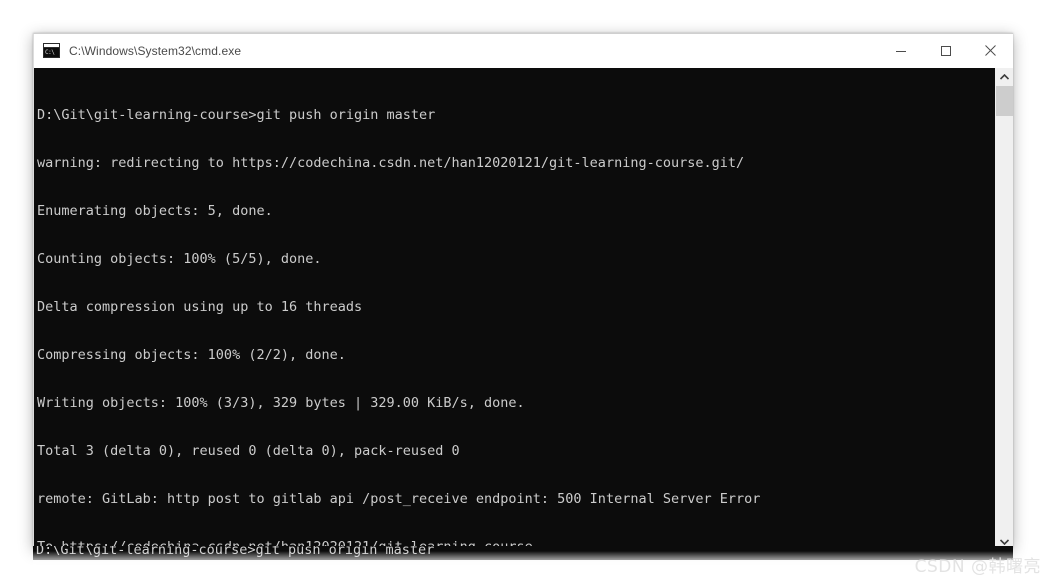 The width and height of the screenshot is (1049, 582). I want to click on window-controls, so click(945, 50).